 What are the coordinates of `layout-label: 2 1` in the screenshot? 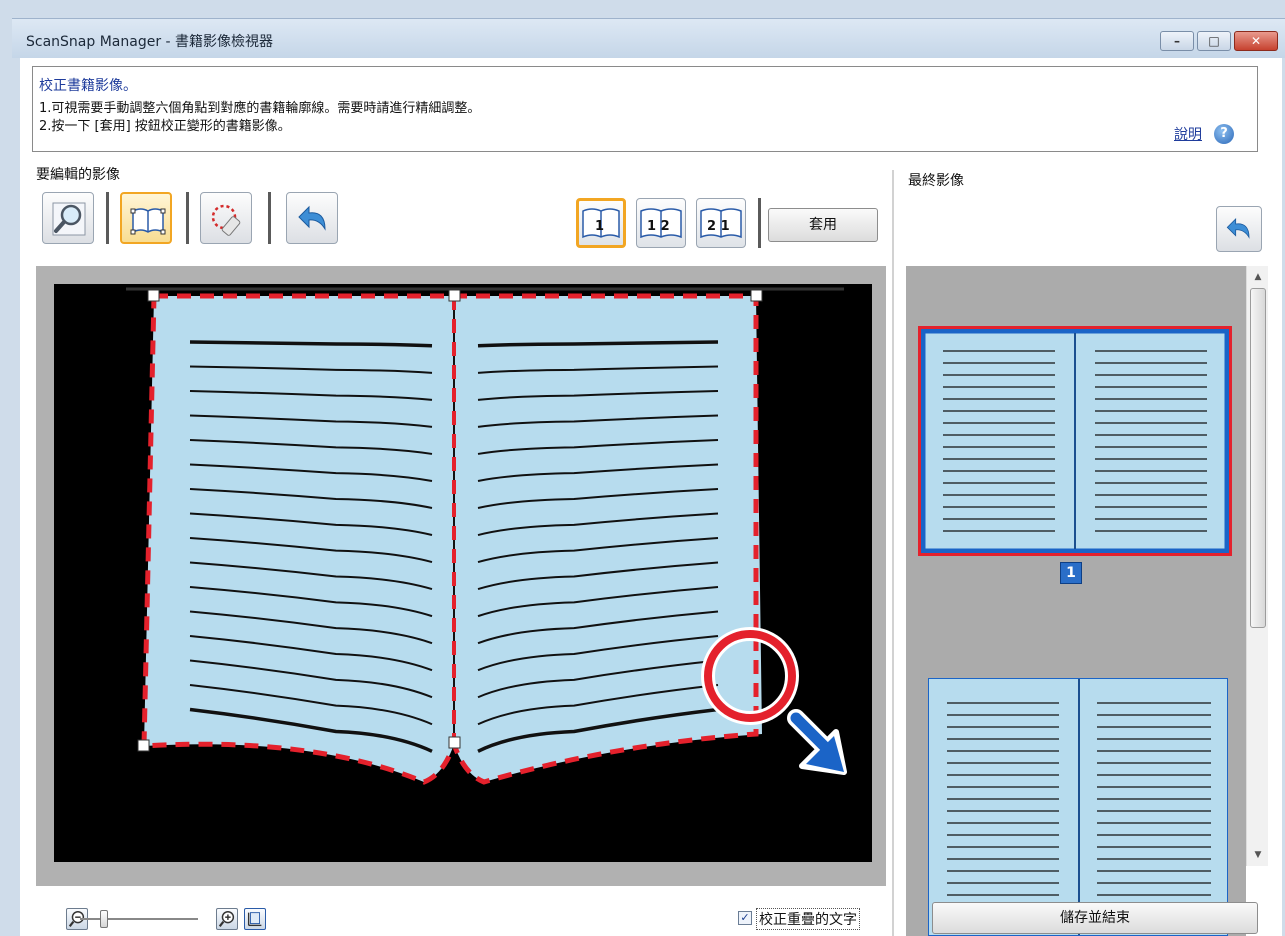 It's located at (718, 226).